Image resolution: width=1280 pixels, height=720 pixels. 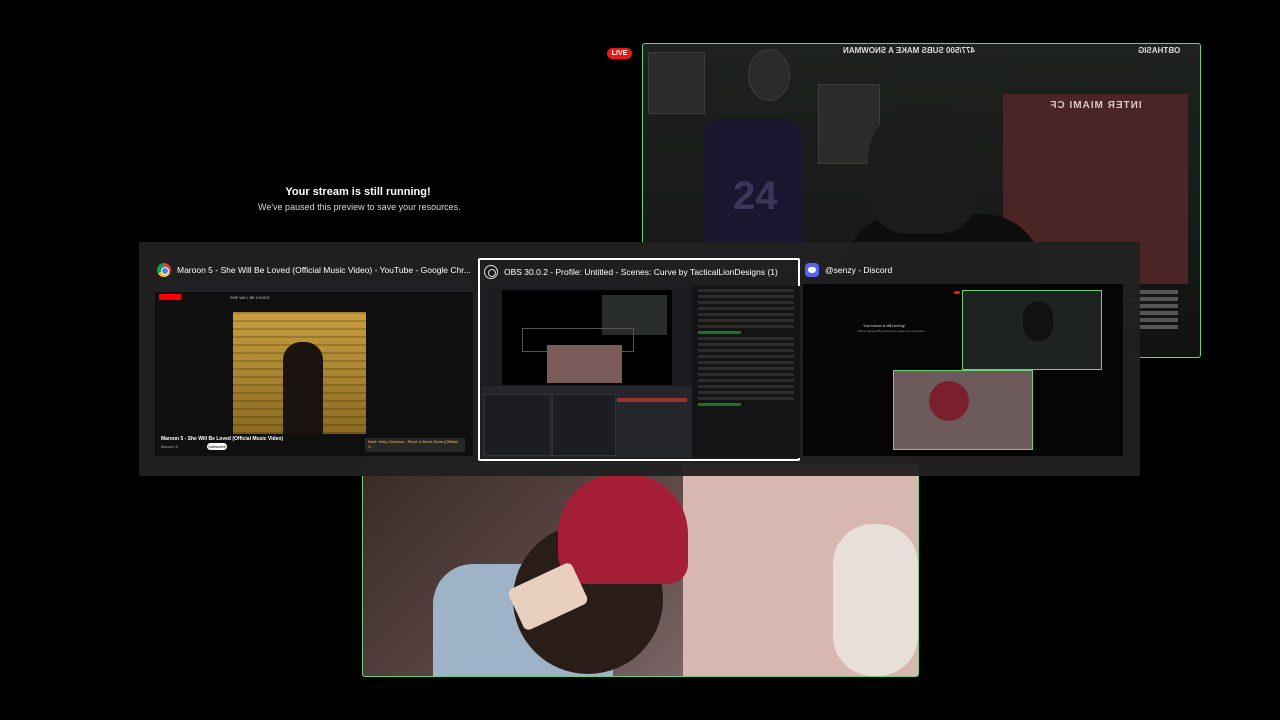 What do you see at coordinates (923, 169) in the screenshot?
I see `streamer-head` at bounding box center [923, 169].